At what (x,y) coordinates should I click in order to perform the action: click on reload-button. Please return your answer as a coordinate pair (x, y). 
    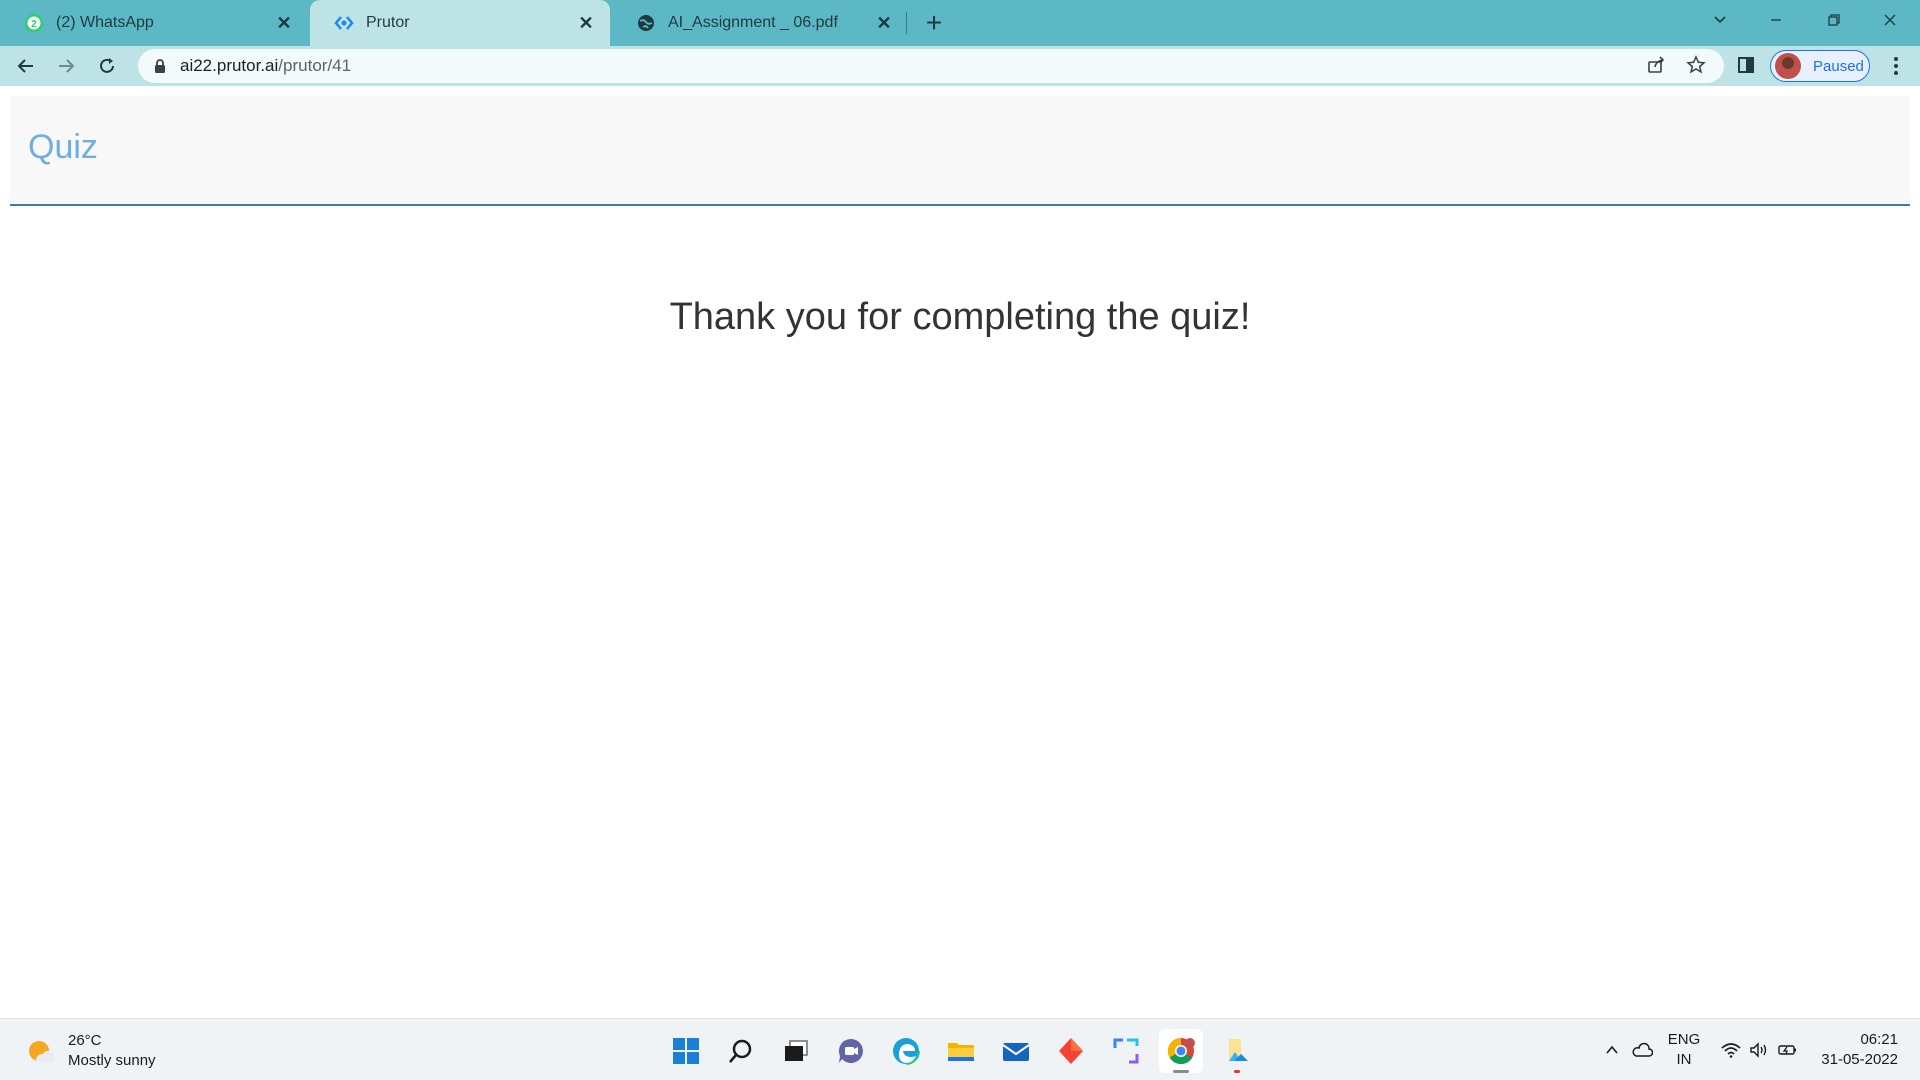
    Looking at the image, I should click on (107, 66).